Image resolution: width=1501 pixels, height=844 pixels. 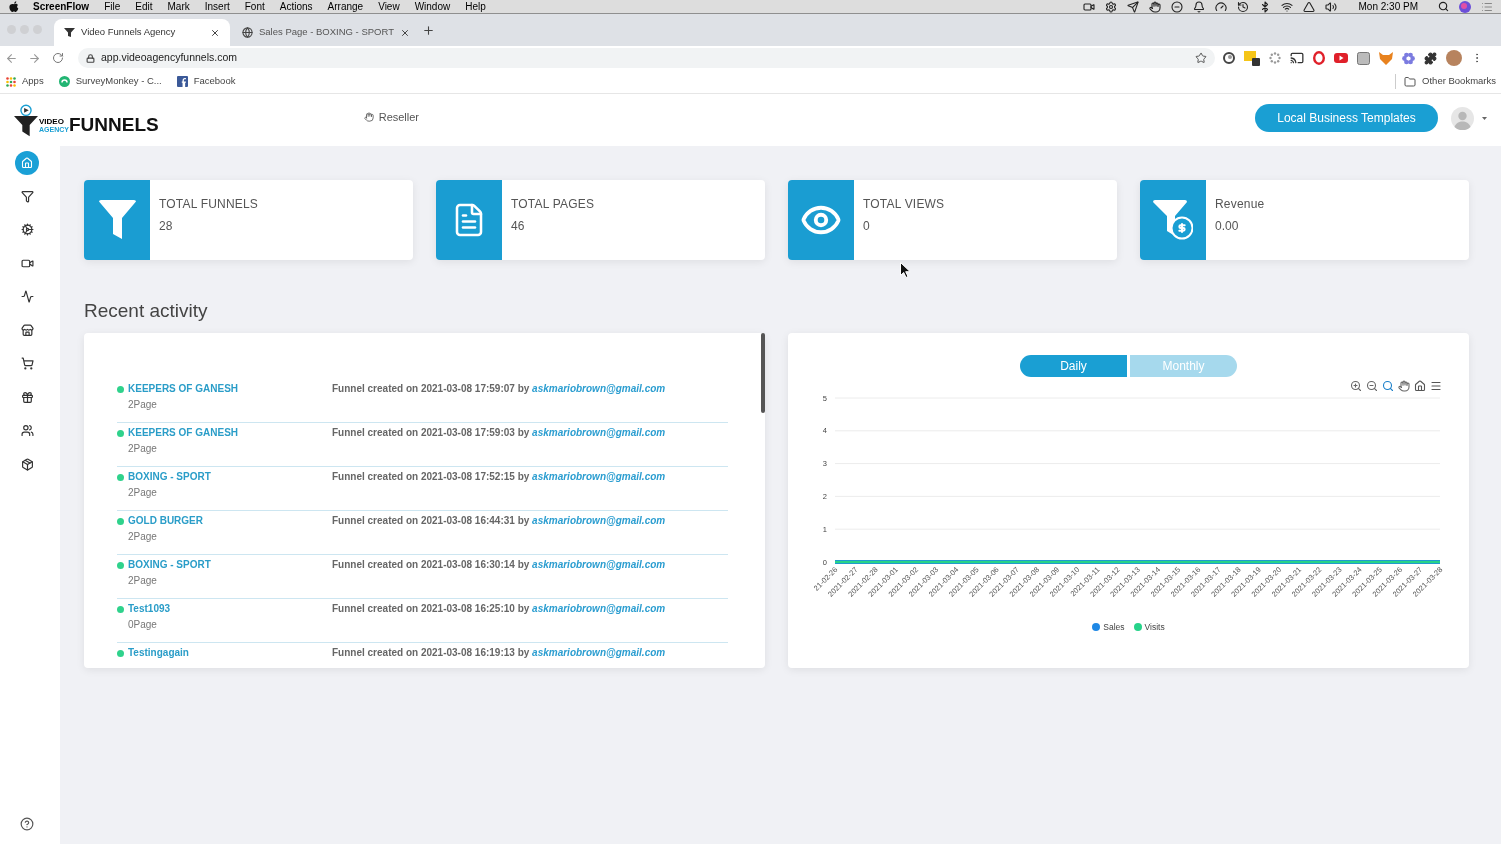 What do you see at coordinates (112, 6) in the screenshot?
I see `menu-item: File` at bounding box center [112, 6].